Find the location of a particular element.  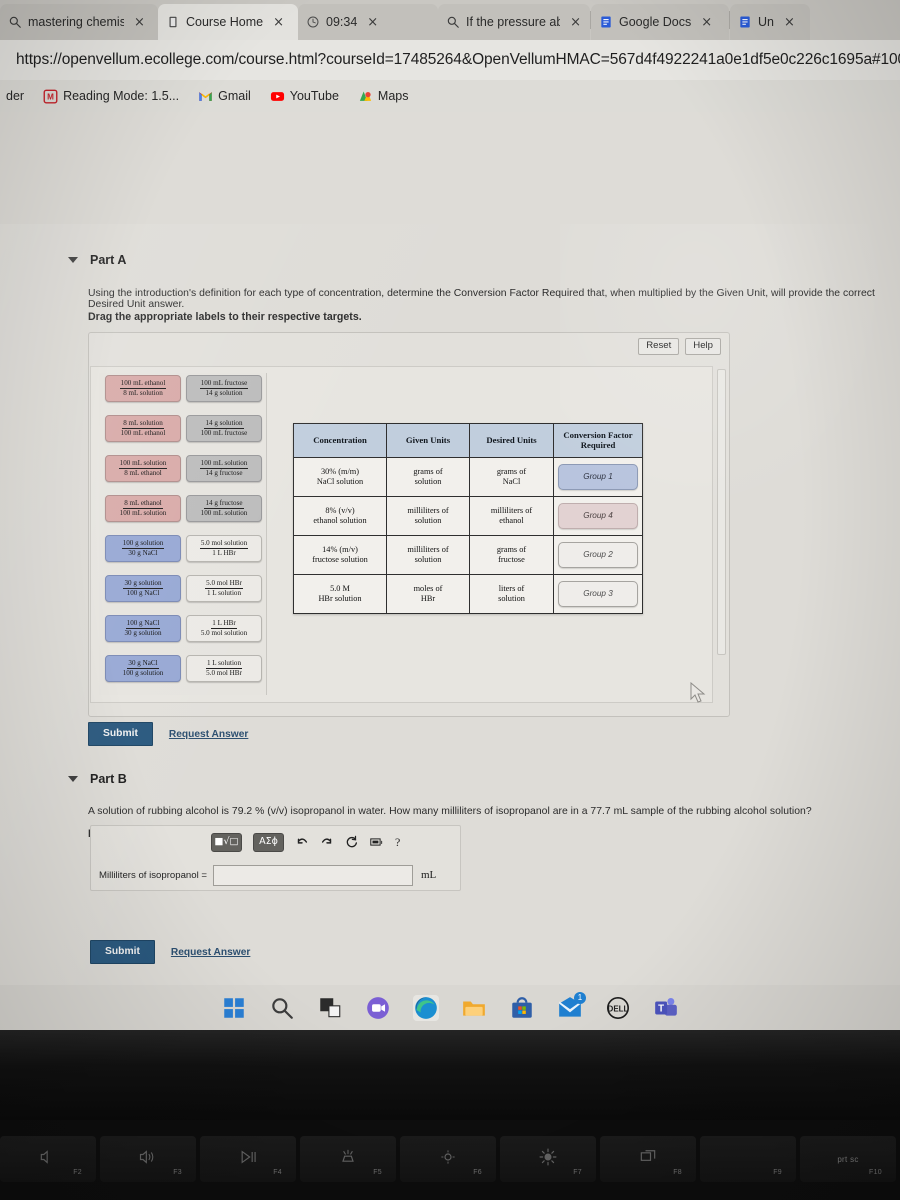

label-numerator: 14 g solution is located at coordinates (224, 424).